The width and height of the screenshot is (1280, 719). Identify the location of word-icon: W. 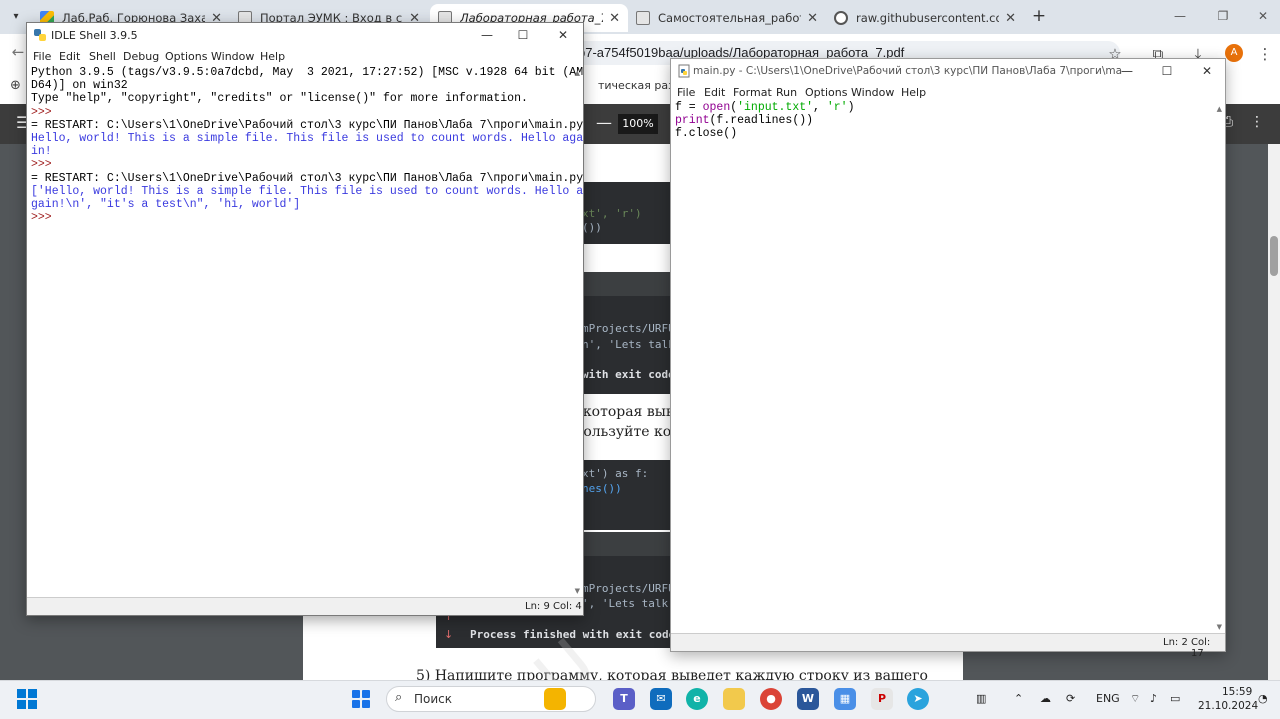
(808, 699).